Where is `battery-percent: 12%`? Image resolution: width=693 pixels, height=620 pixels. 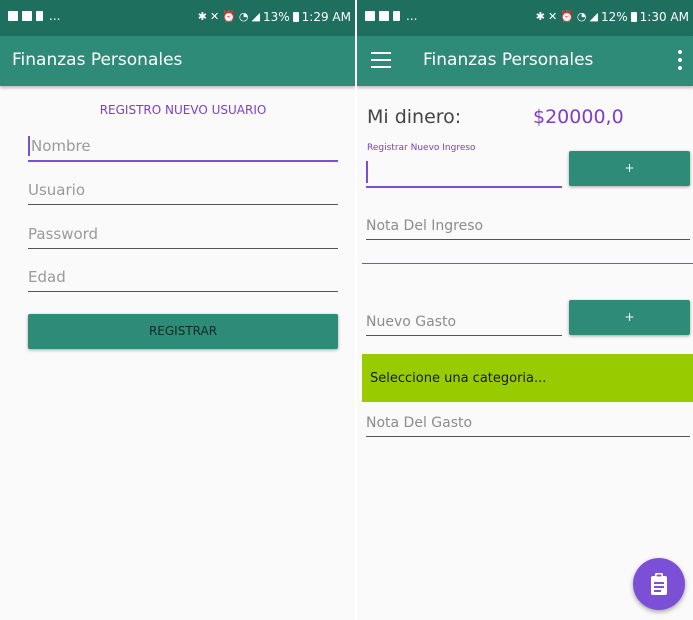
battery-percent: 12% is located at coordinates (614, 17).